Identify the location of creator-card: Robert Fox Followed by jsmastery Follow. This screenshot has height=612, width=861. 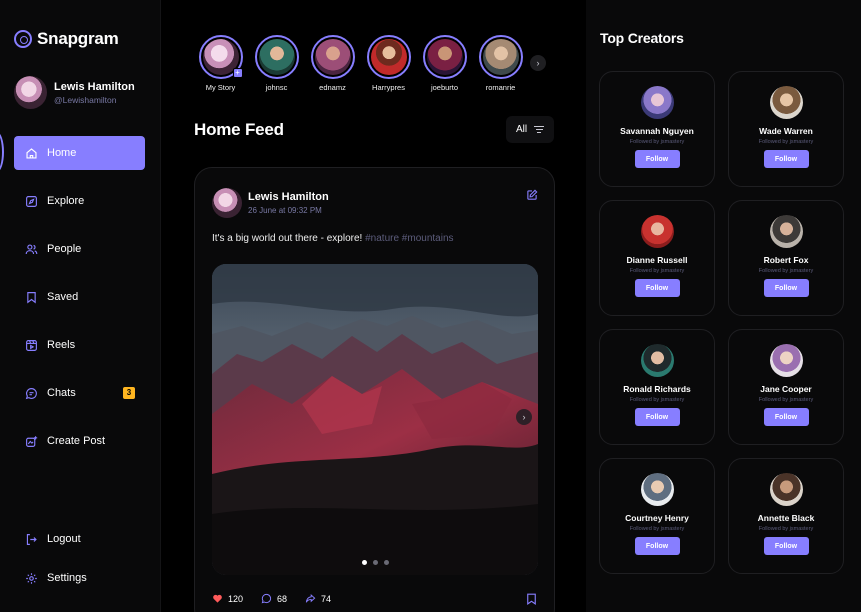
(786, 258).